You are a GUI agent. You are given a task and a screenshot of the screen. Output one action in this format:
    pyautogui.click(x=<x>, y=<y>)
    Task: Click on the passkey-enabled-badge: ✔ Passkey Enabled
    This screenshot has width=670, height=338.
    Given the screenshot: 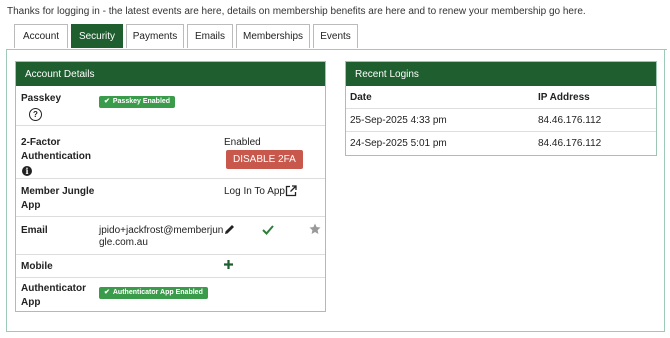 What is the action you would take?
    pyautogui.click(x=137, y=102)
    